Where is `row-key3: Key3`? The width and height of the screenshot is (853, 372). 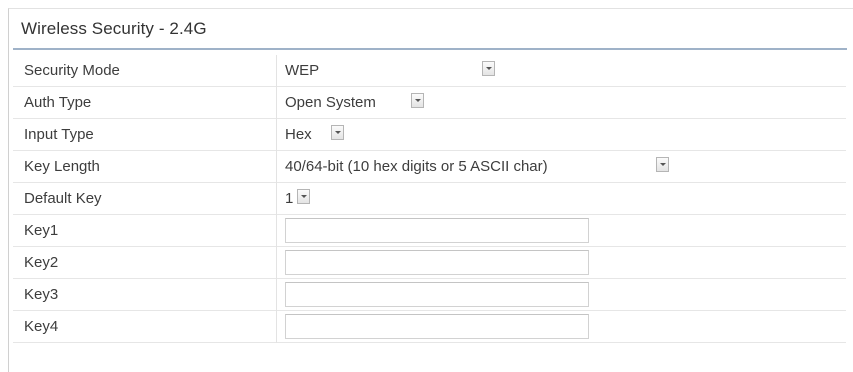 row-key3: Key3 is located at coordinates (429, 295).